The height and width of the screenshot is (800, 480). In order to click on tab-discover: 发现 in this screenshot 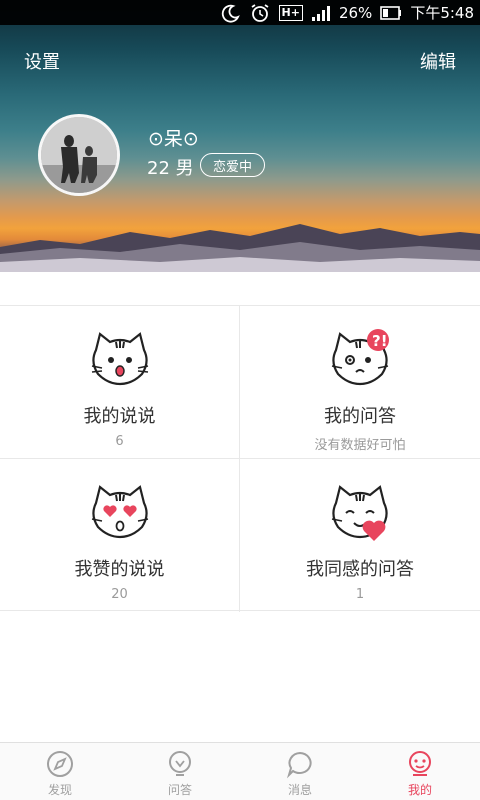, I will do `click(60, 771)`.